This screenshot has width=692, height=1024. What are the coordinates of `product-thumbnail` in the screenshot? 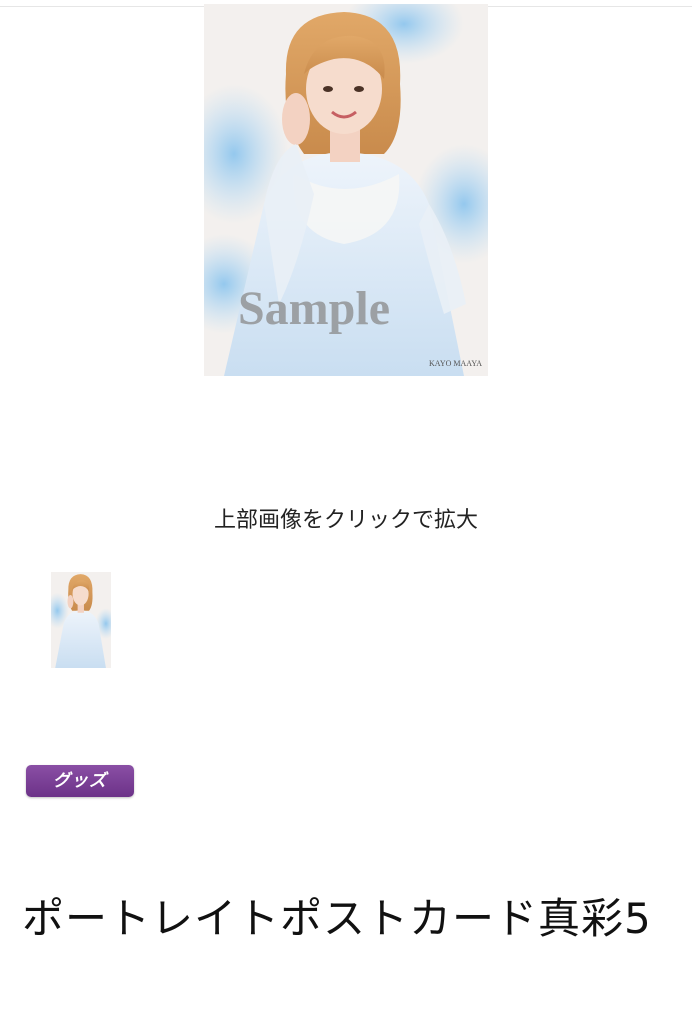 It's located at (81, 620).